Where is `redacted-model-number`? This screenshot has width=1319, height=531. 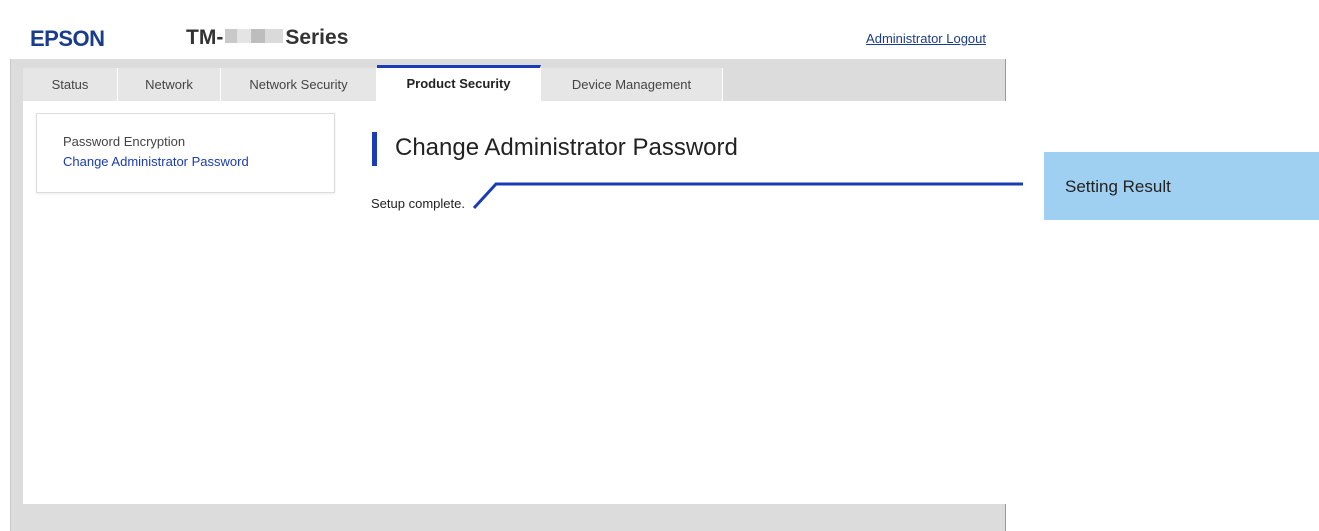
redacted-model-number is located at coordinates (254, 36).